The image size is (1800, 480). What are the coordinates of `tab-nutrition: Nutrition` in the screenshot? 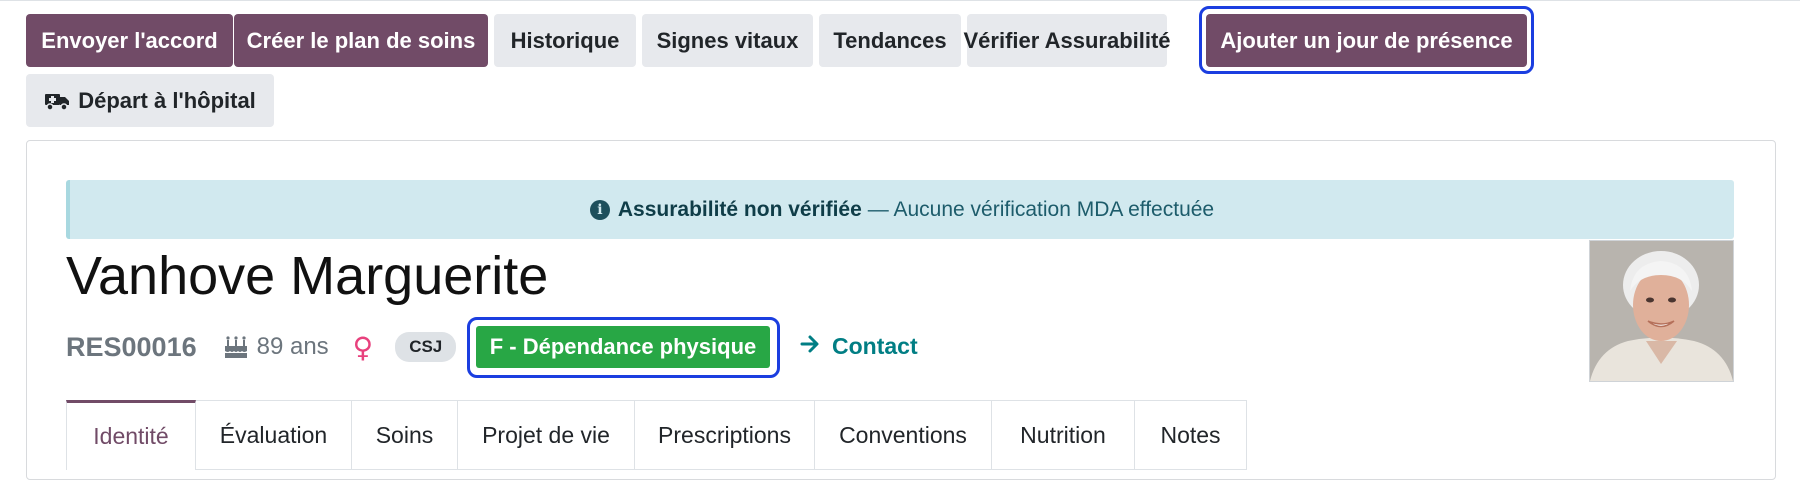 It's located at (1063, 435).